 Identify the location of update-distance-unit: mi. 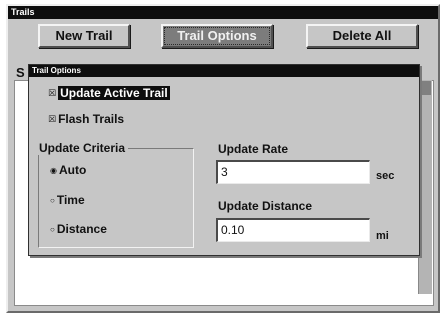
(382, 236).